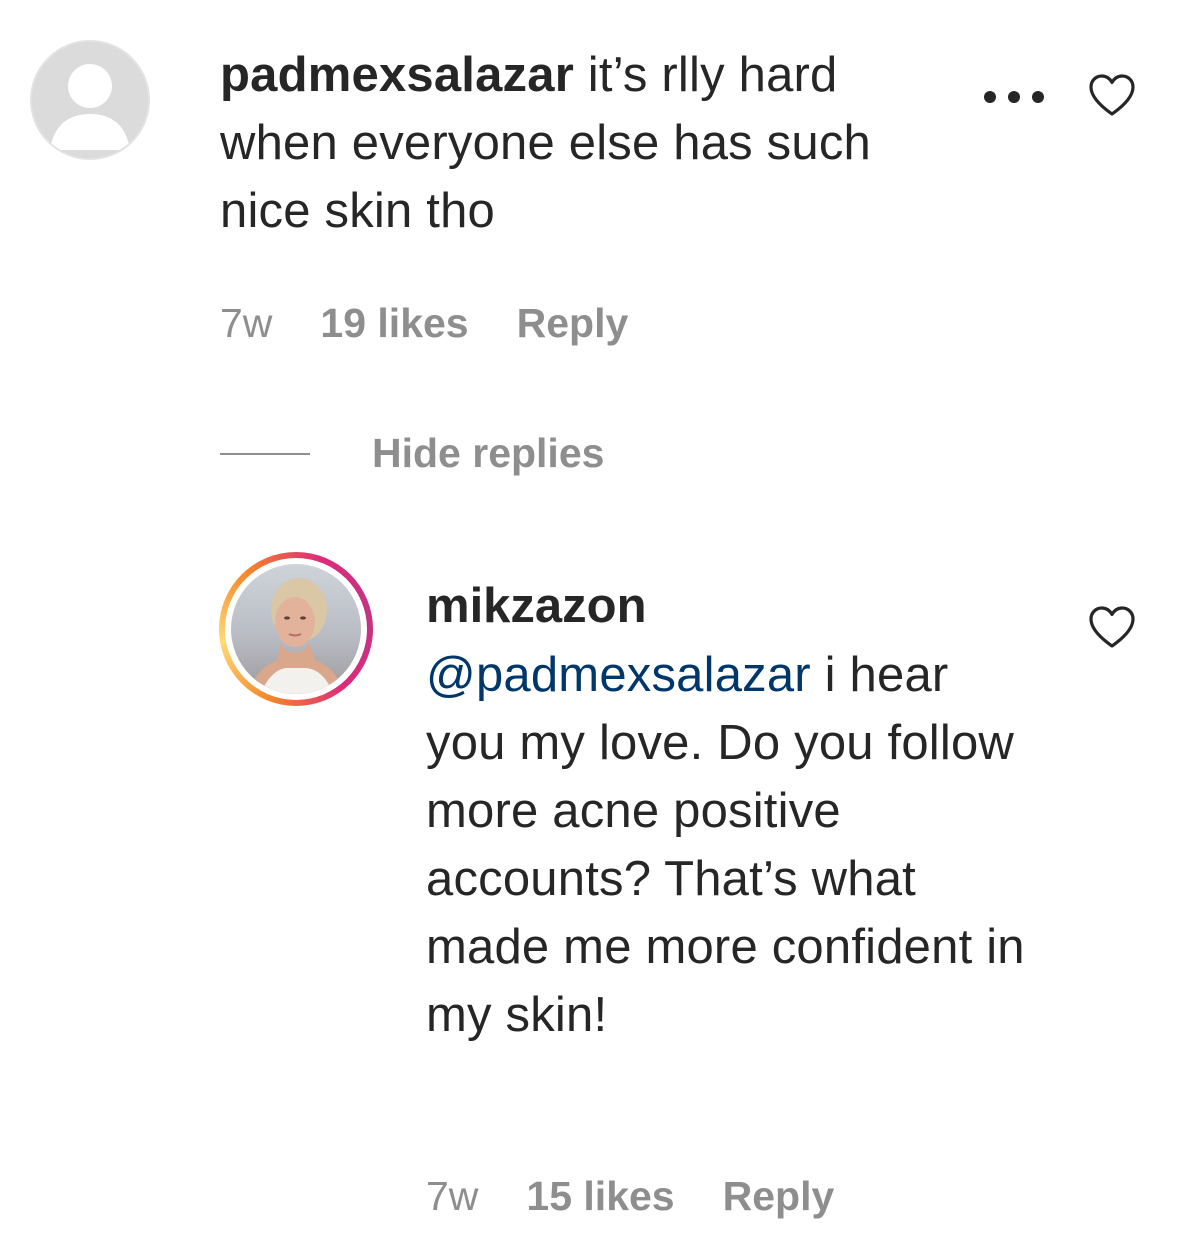 The image size is (1186, 1258). I want to click on avatar, so click(296, 629).